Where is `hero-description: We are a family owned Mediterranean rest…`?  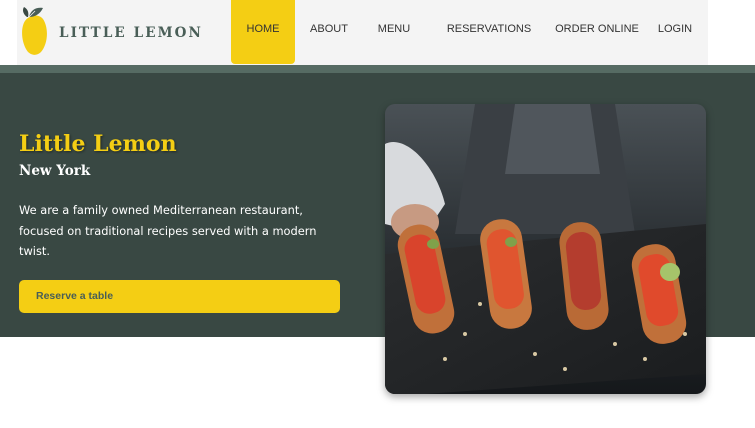 hero-description: We are a family owned Mediterranean rest… is located at coordinates (168, 230).